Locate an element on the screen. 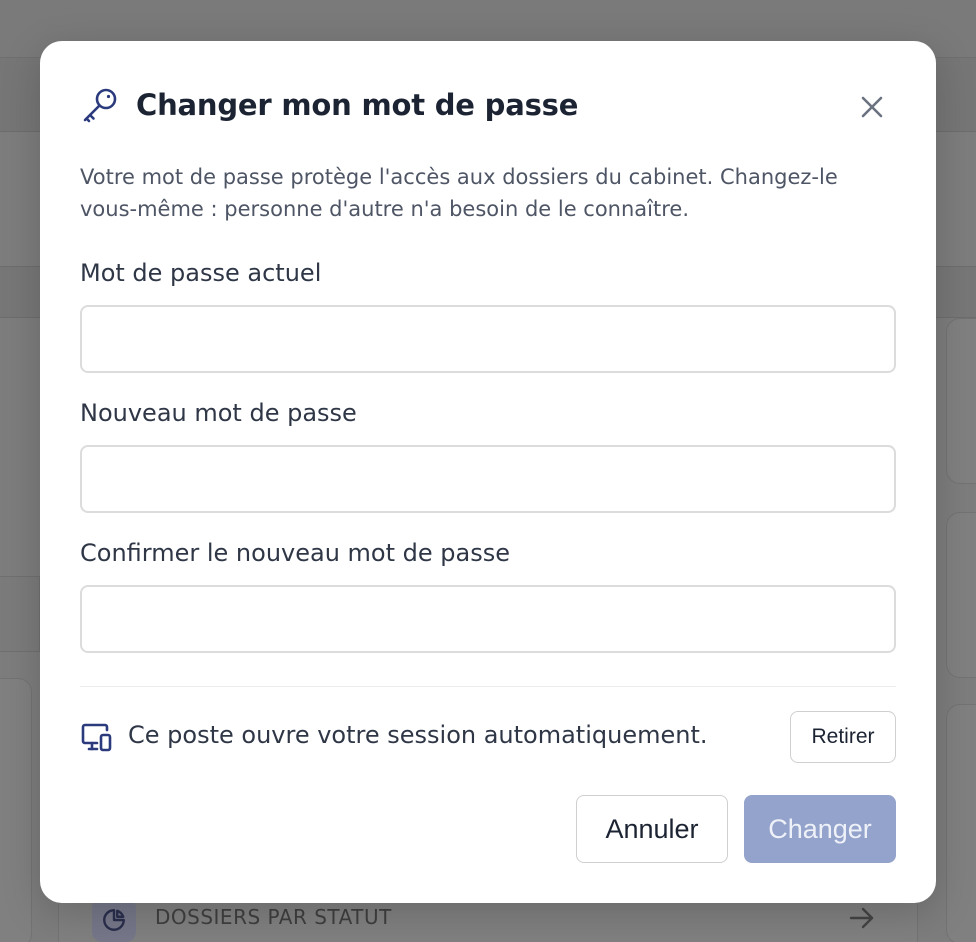 The height and width of the screenshot is (942, 976). dialog-title: Changer mon mot de passe is located at coordinates (357, 105).